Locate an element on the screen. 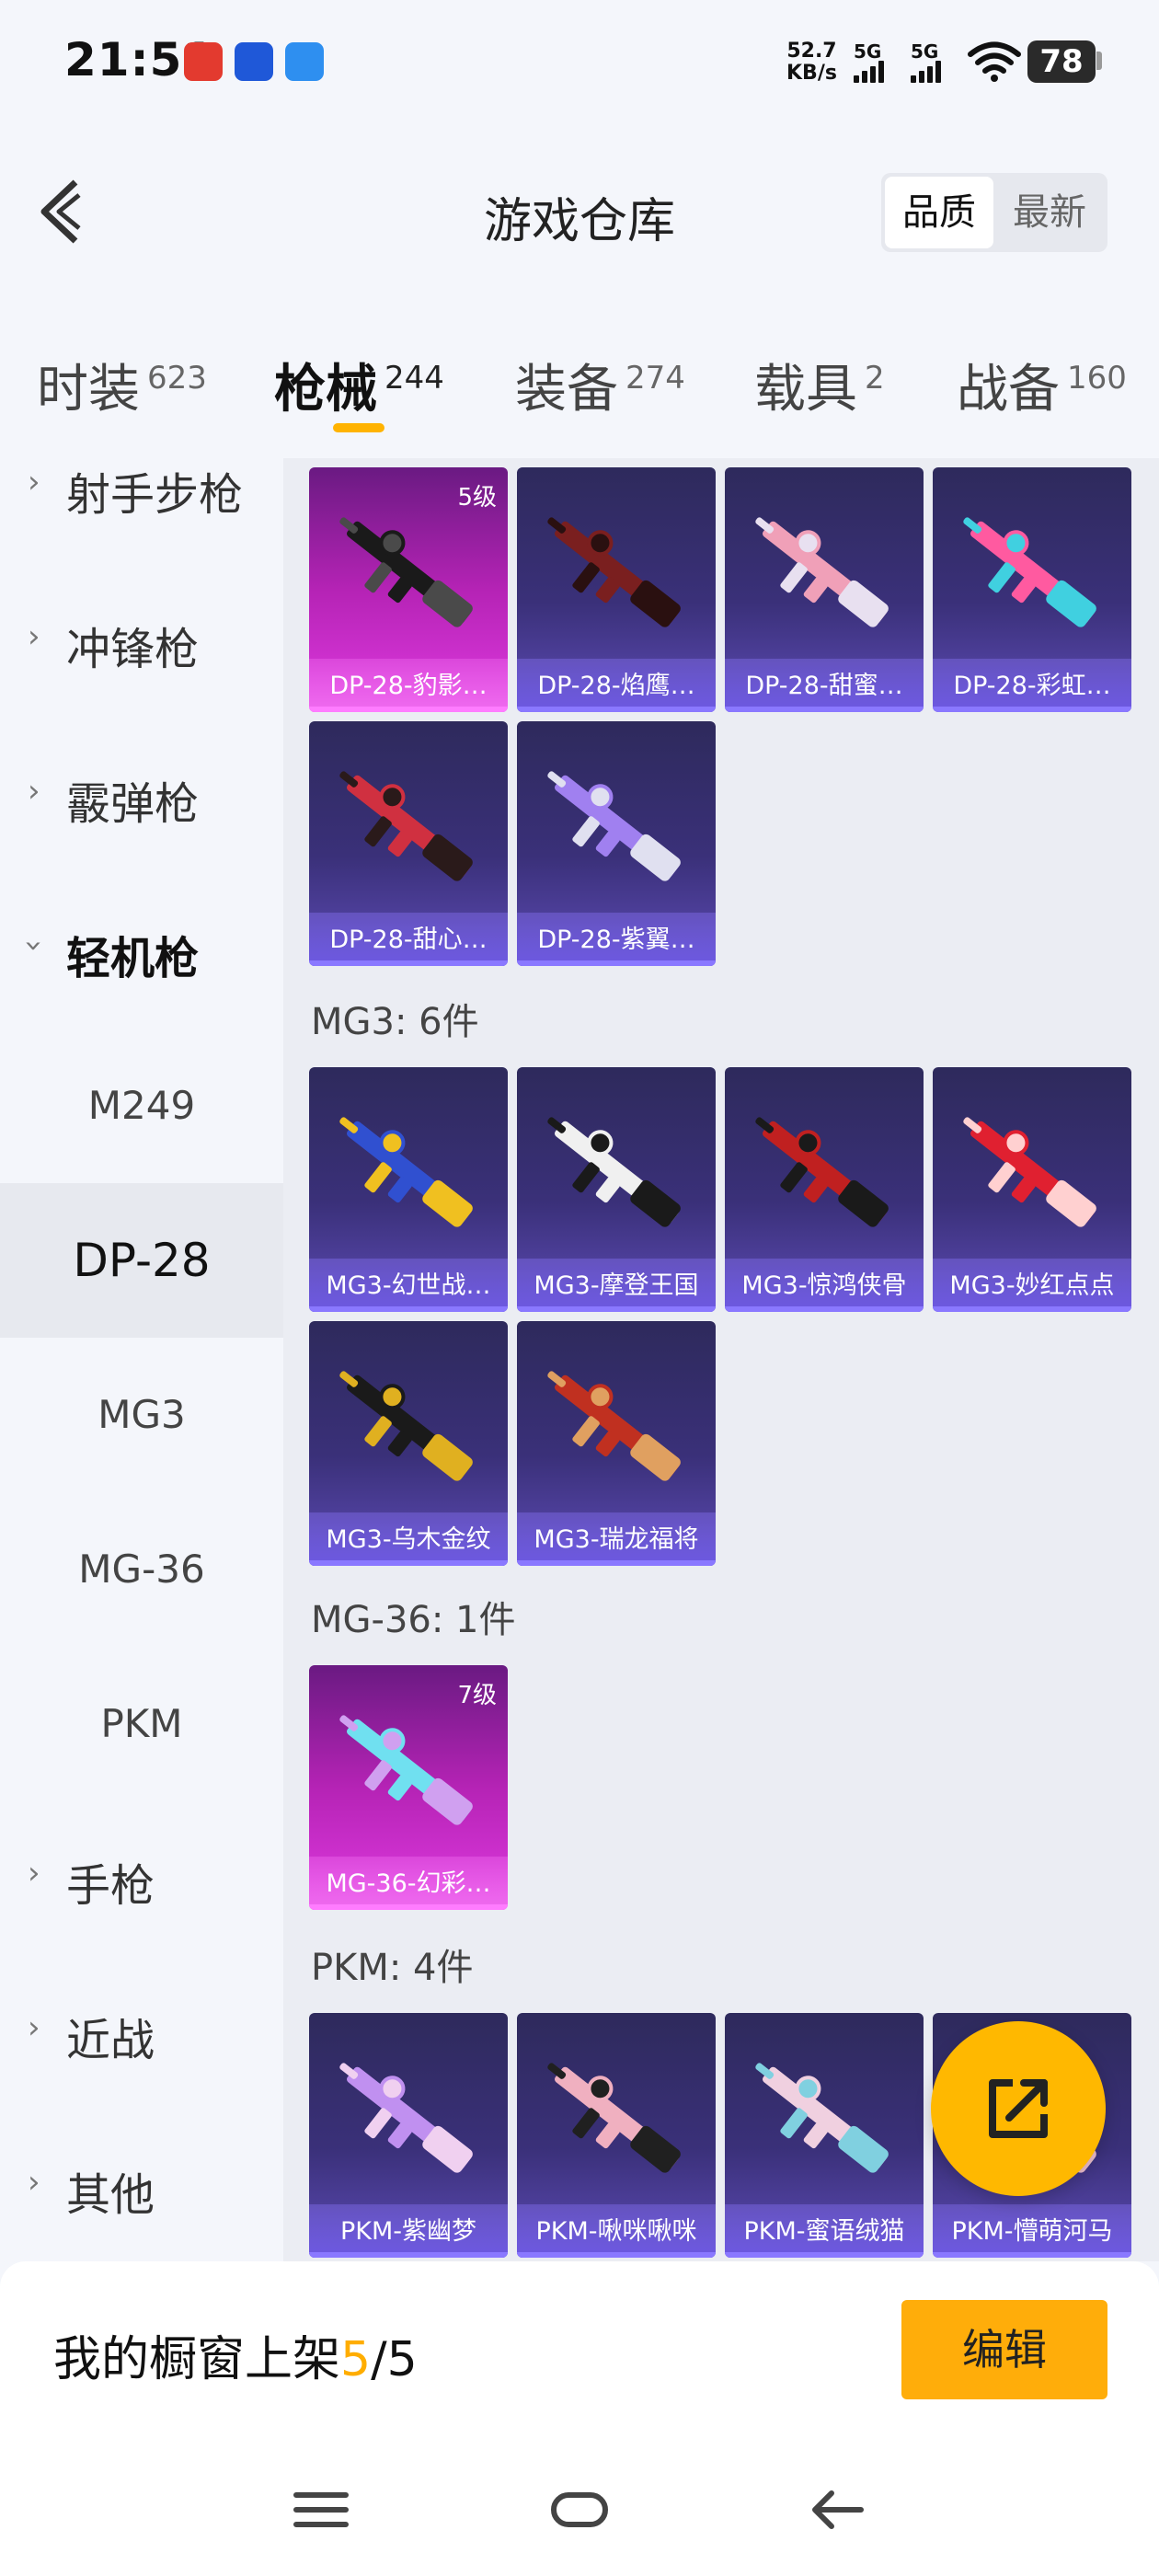  tab-fashion: 时装 623 is located at coordinates (122, 385).